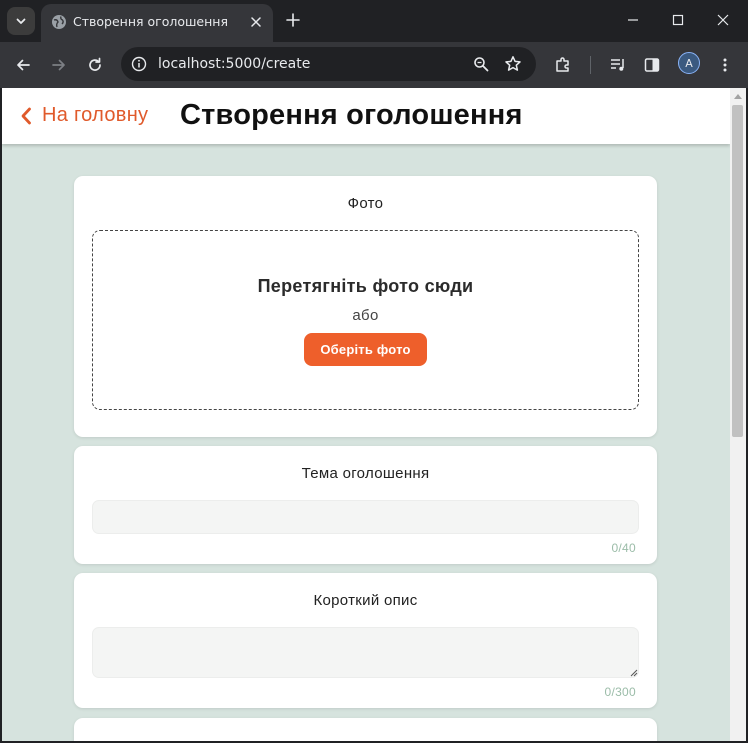 The height and width of the screenshot is (743, 748). Describe the element at coordinates (365, 473) in the screenshot. I see `topic-label: Тема оголошення` at that location.